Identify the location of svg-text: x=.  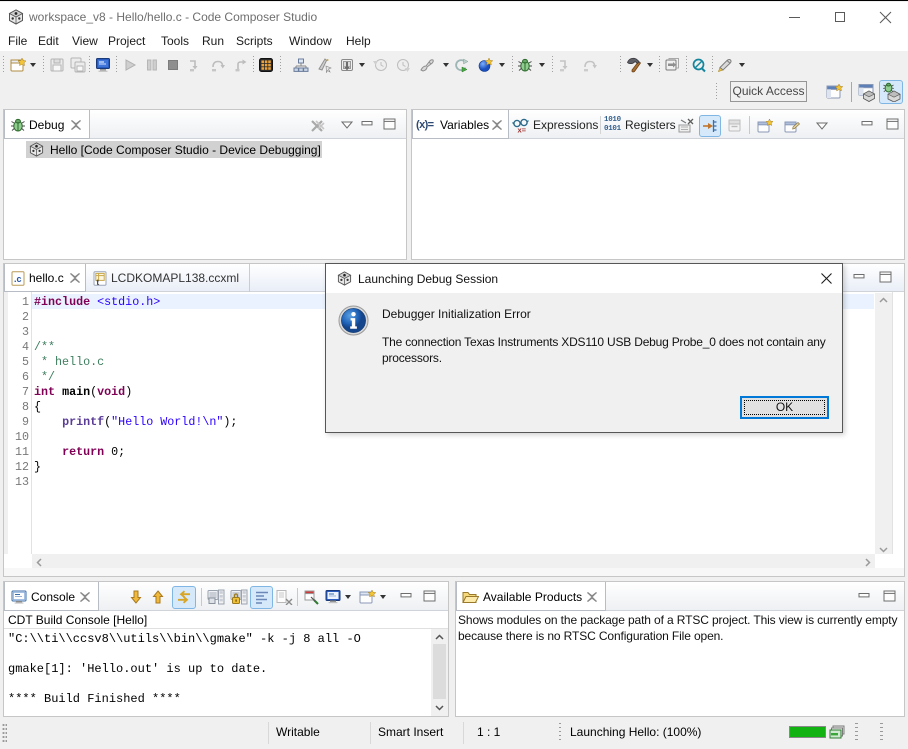
(522, 130).